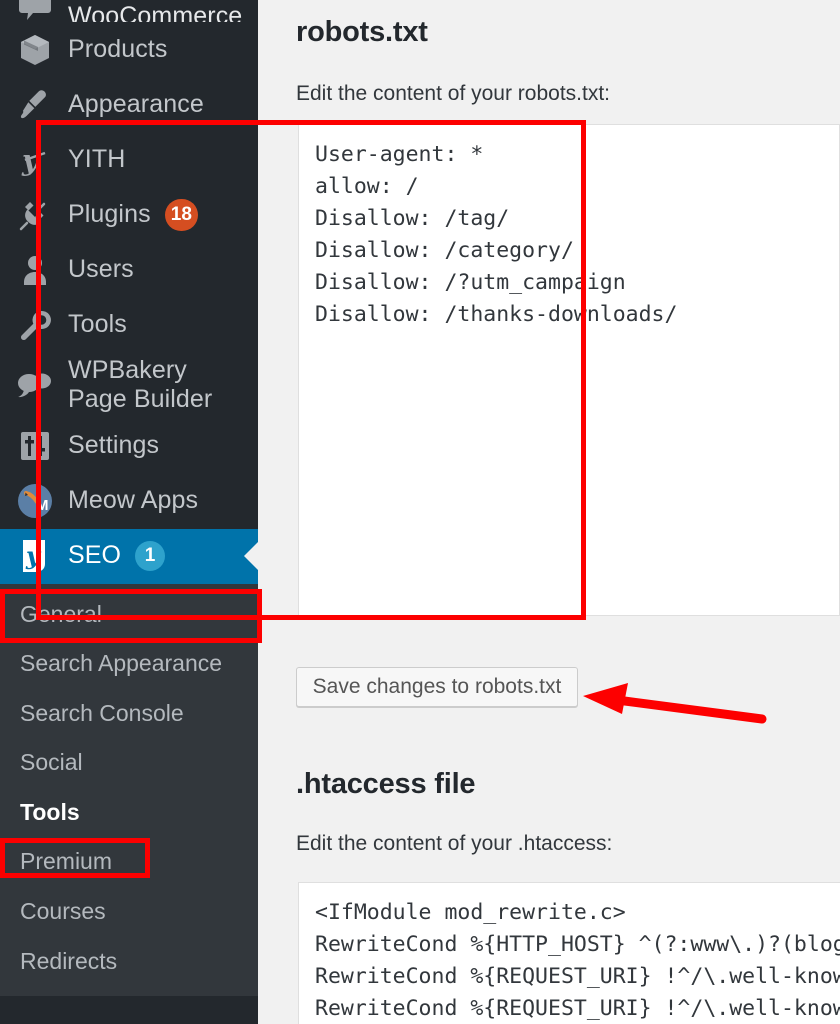 The image size is (840, 1024). What do you see at coordinates (454, 843) in the screenshot?
I see `htaccess-description: Edit the content of your .htaccess:` at bounding box center [454, 843].